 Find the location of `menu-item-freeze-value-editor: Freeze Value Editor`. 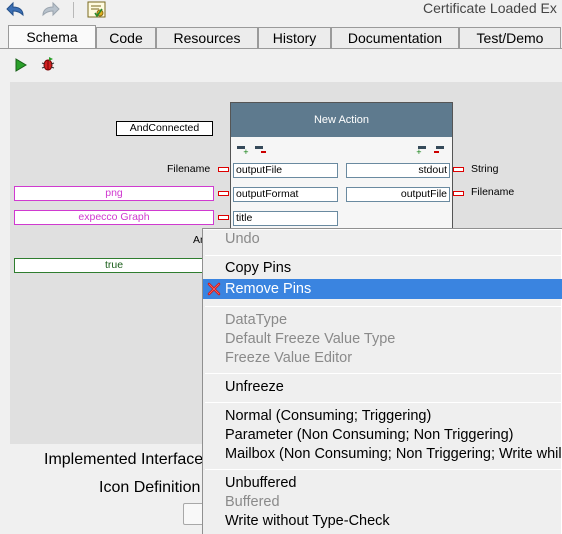

menu-item-freeze-value-editor: Freeze Value Editor is located at coordinates (382, 358).